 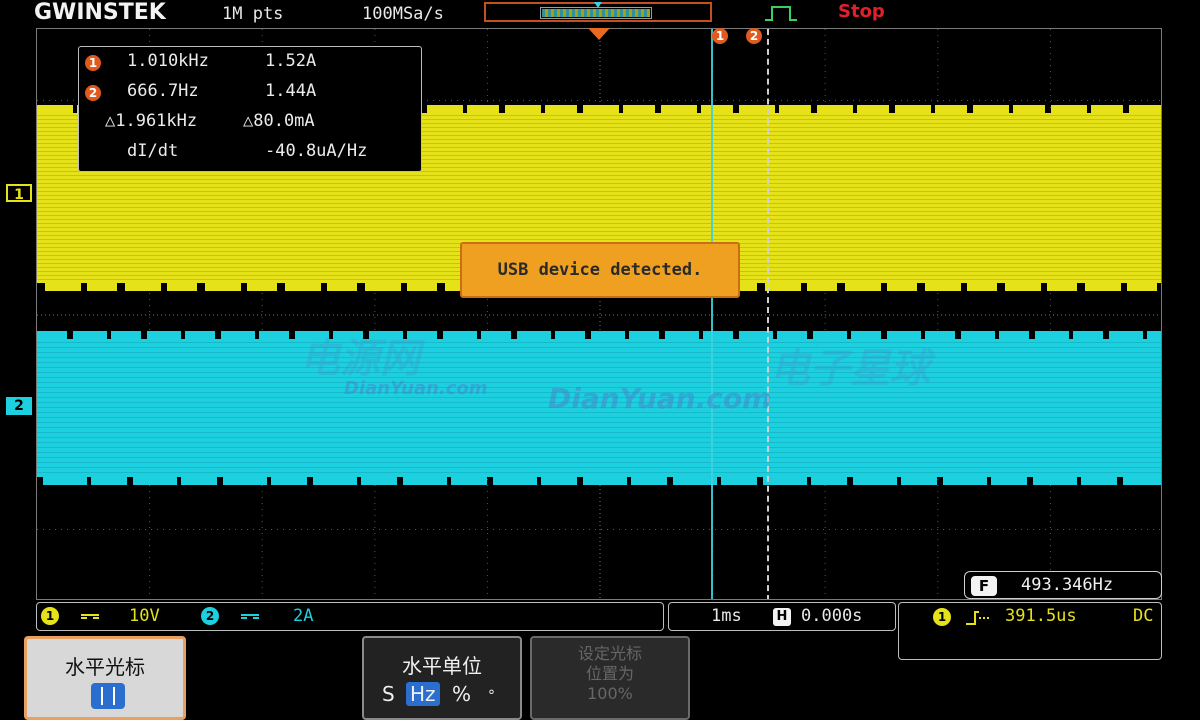 I want to click on cursor-2-line, so click(x=768, y=314).